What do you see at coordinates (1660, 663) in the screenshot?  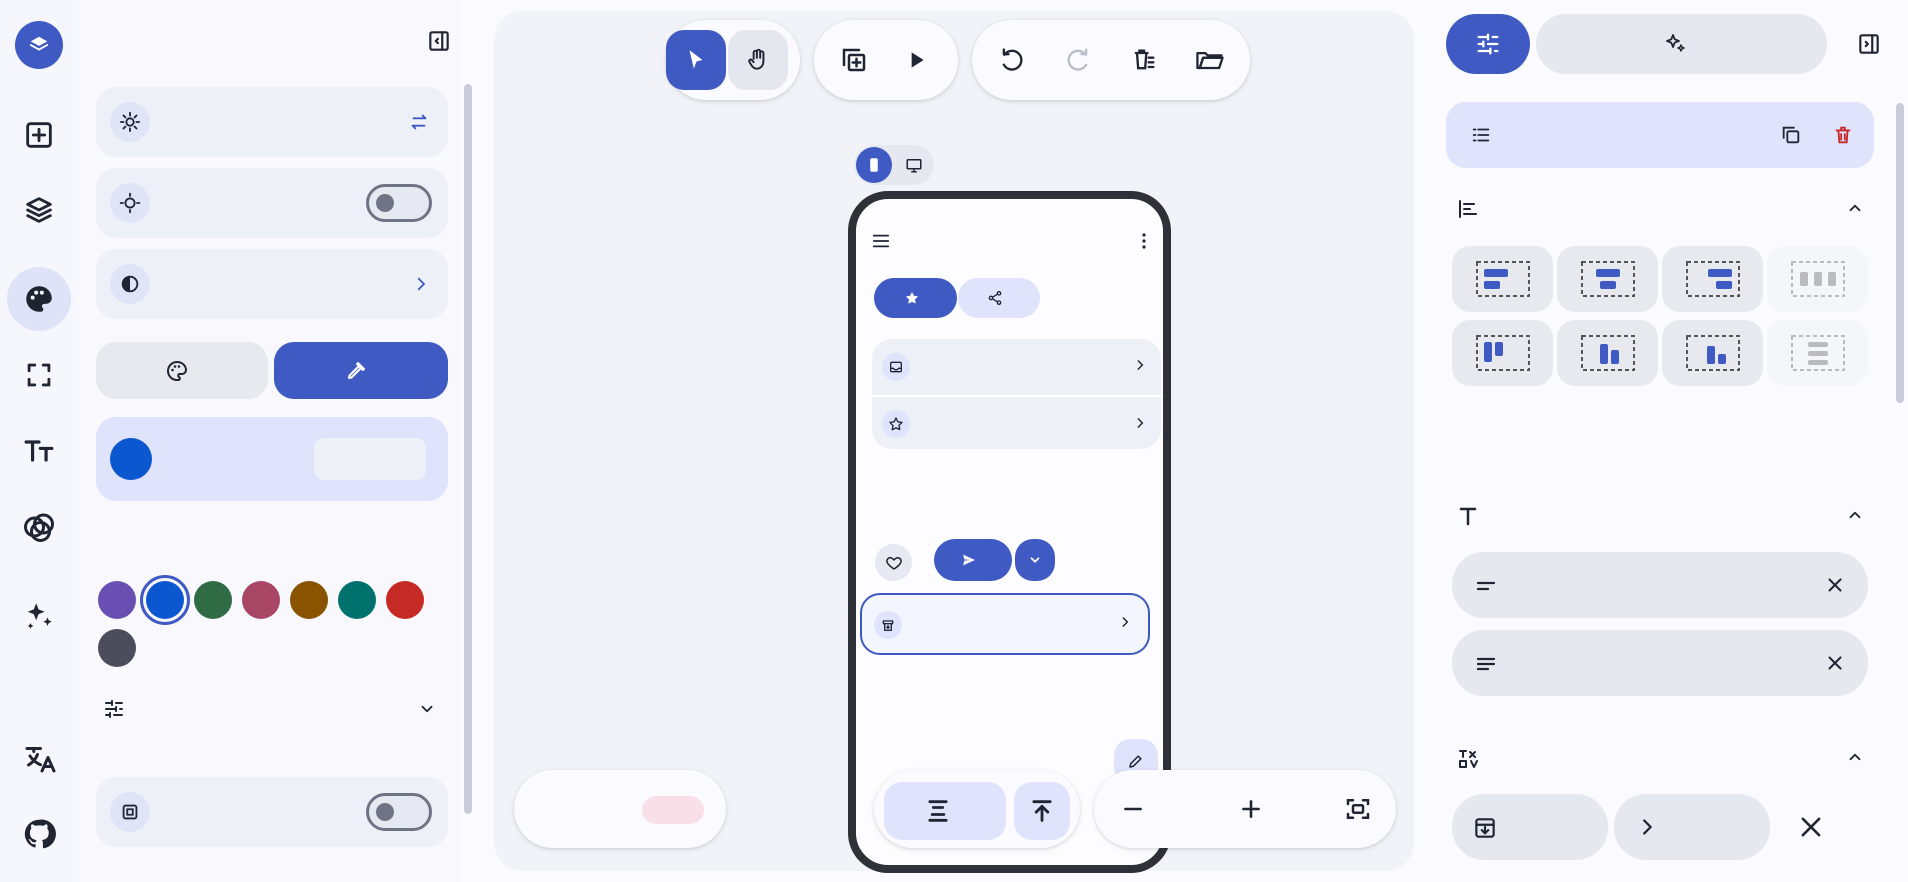 I see `text-item-supporting` at bounding box center [1660, 663].